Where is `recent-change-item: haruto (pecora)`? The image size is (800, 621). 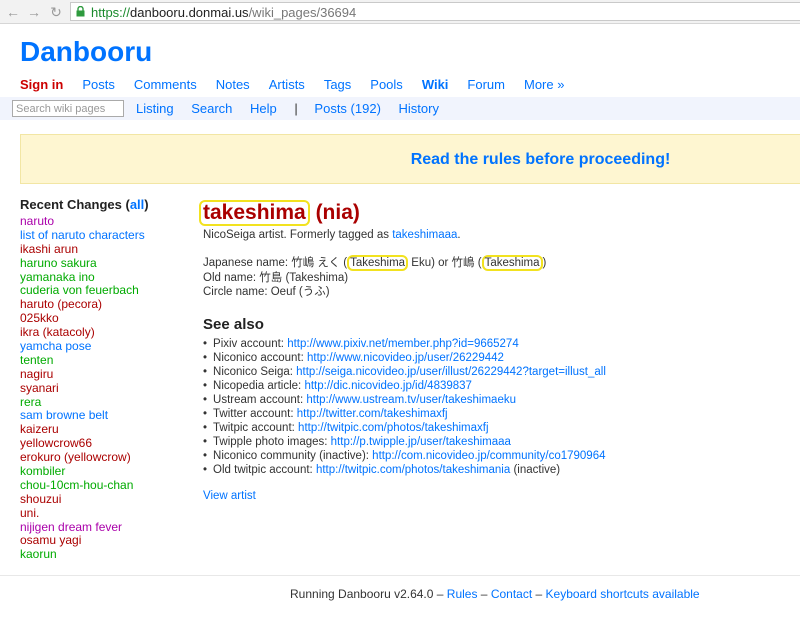
recent-change-item: haruto (pecora) is located at coordinates (105, 304).